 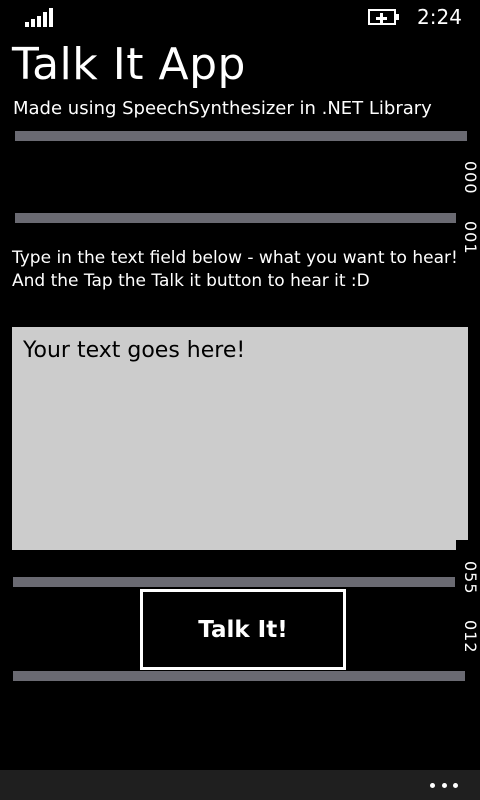 I want to click on ad-bar-bottom, so click(x=239, y=676).